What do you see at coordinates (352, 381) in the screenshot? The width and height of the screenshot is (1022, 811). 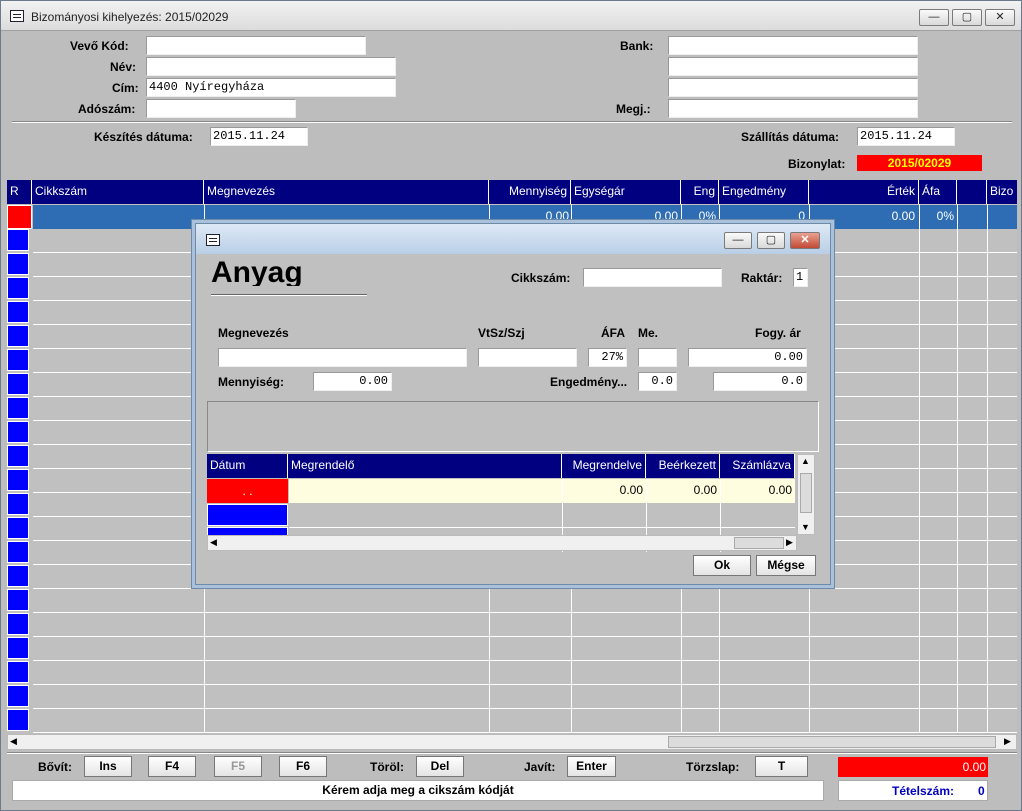 I see `mennyiseg-input: 0.00` at bounding box center [352, 381].